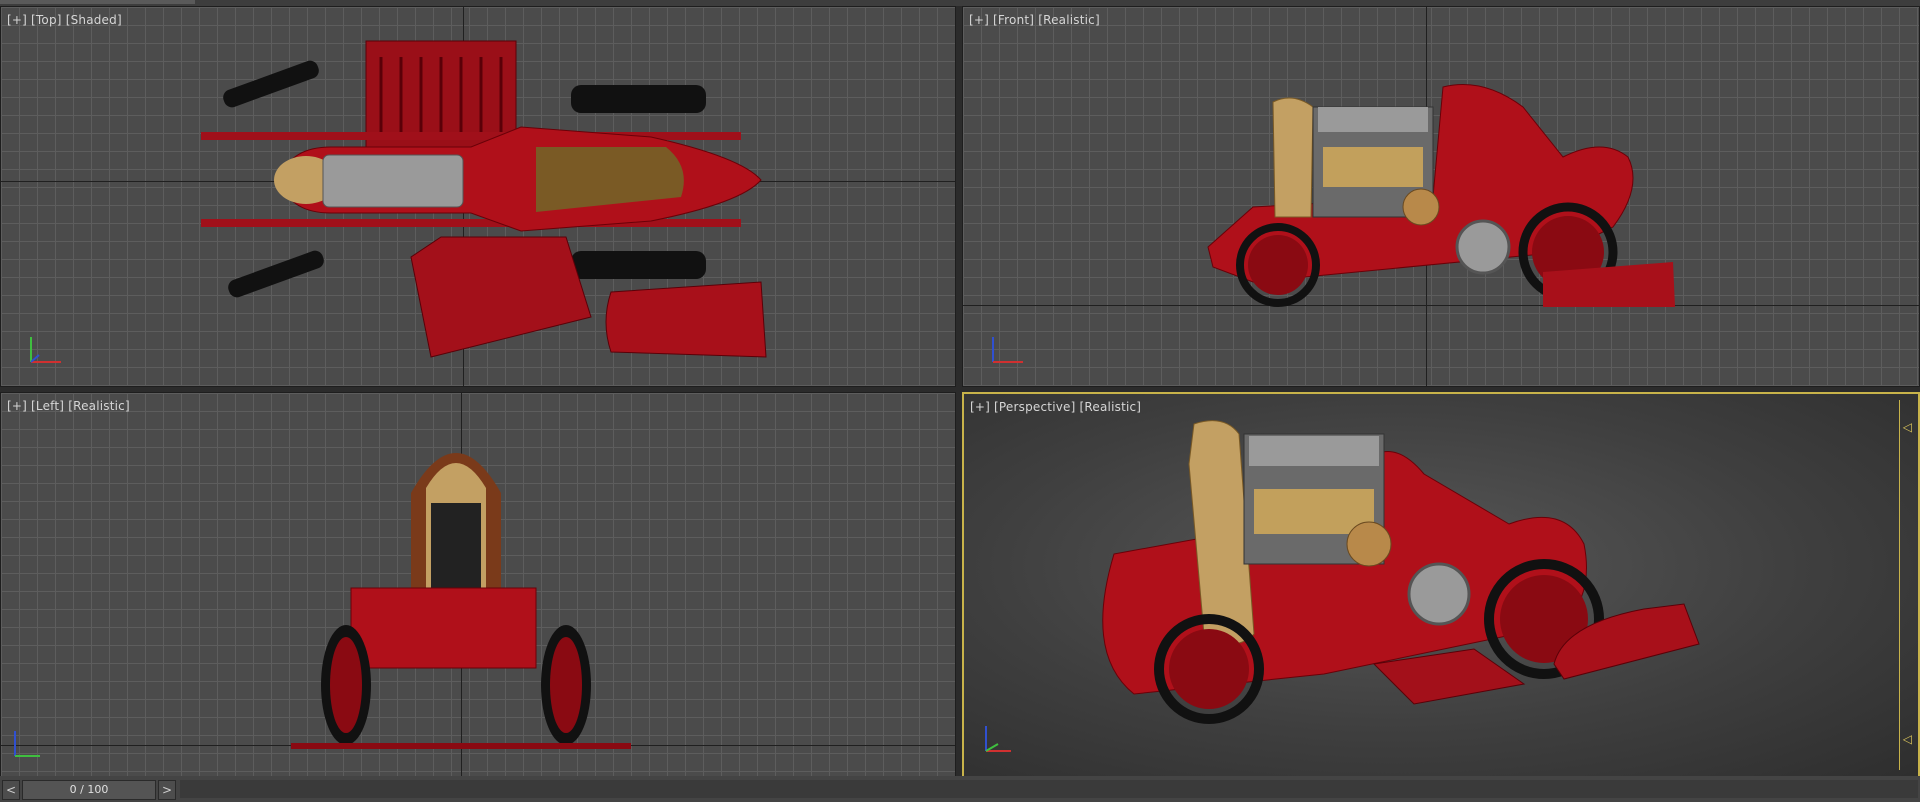 This screenshot has width=1920, height=802. I want to click on timeline-track, so click(1049, 789).